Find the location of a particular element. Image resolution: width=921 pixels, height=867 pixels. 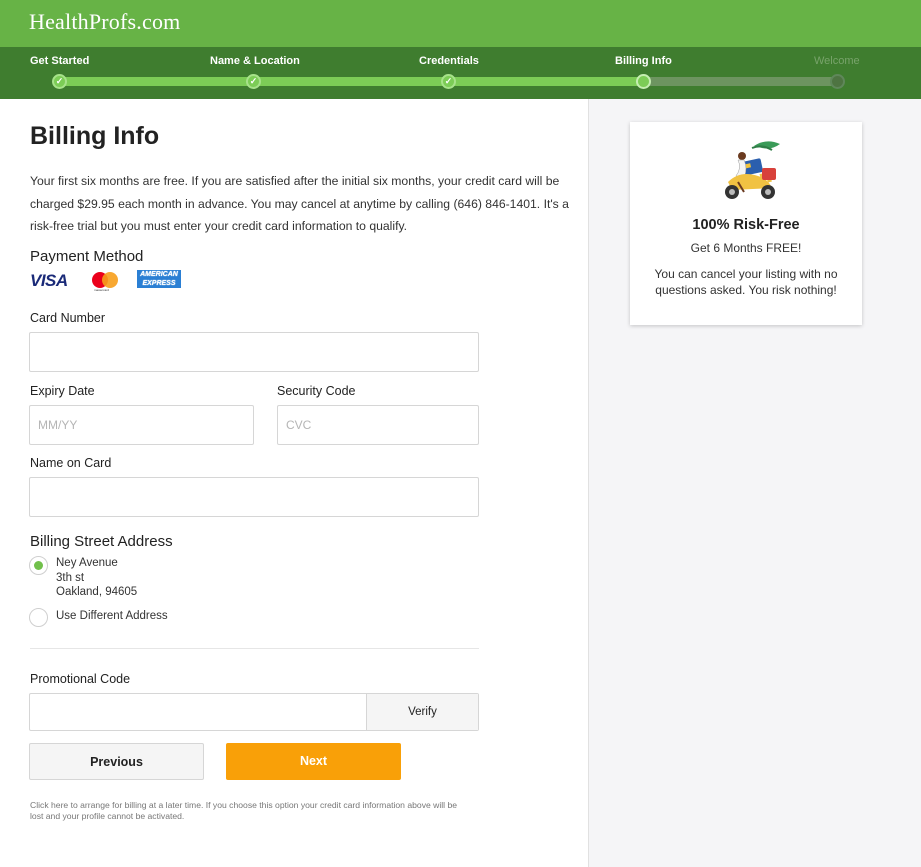

name-on-card-input is located at coordinates (254, 497).